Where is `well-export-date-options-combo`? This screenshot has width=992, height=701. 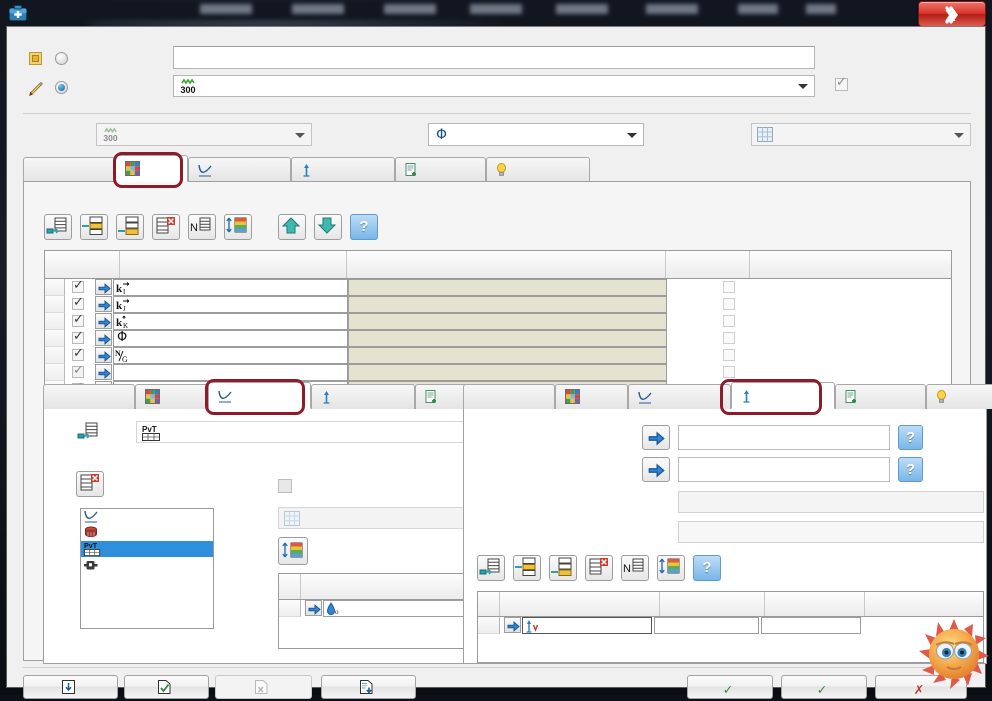
well-export-date-options-combo is located at coordinates (831, 502).